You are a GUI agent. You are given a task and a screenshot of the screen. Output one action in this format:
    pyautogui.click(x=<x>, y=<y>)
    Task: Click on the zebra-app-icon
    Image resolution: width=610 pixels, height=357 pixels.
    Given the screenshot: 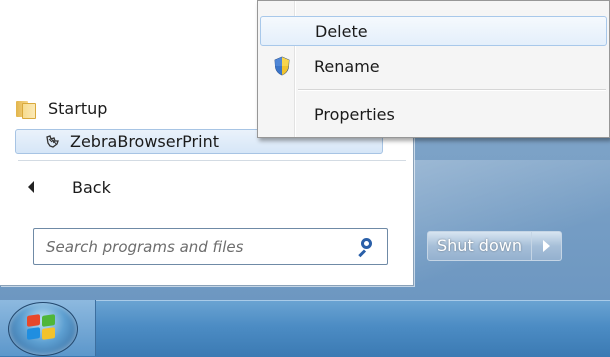 What is the action you would take?
    pyautogui.click(x=52, y=142)
    